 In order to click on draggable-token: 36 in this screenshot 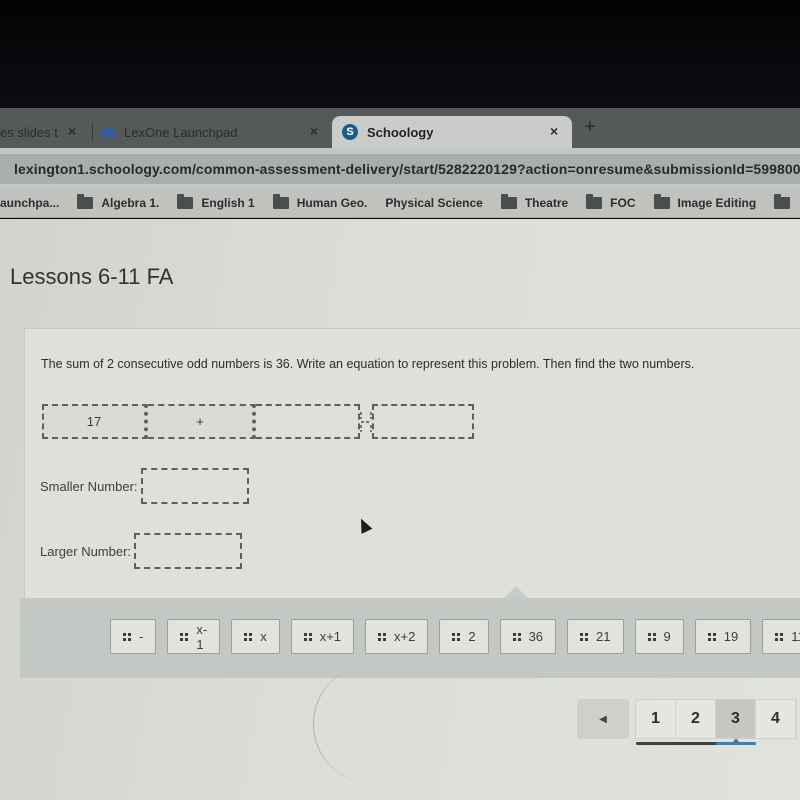, I will do `click(528, 636)`.